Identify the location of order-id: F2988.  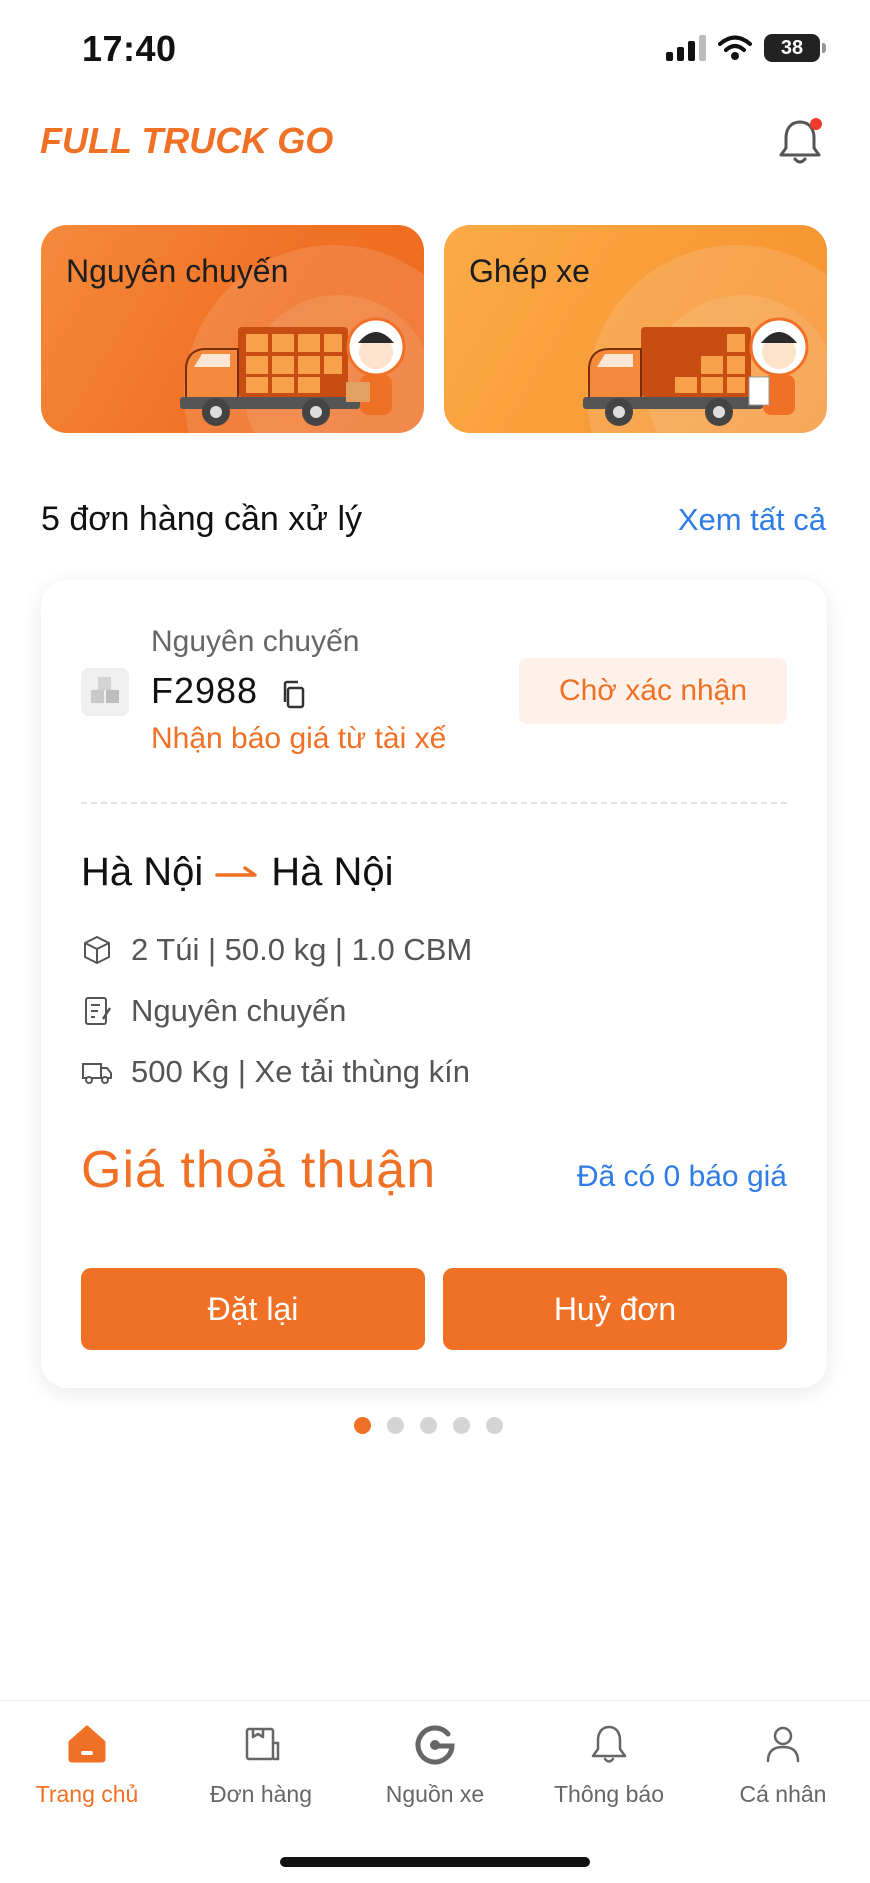
(205, 690).